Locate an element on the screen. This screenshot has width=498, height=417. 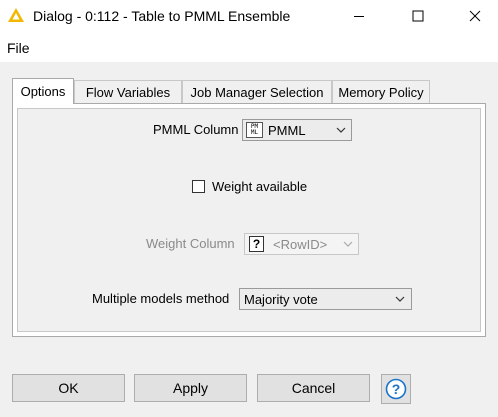
pmml-column-select: PM ML PMML is located at coordinates (297, 130).